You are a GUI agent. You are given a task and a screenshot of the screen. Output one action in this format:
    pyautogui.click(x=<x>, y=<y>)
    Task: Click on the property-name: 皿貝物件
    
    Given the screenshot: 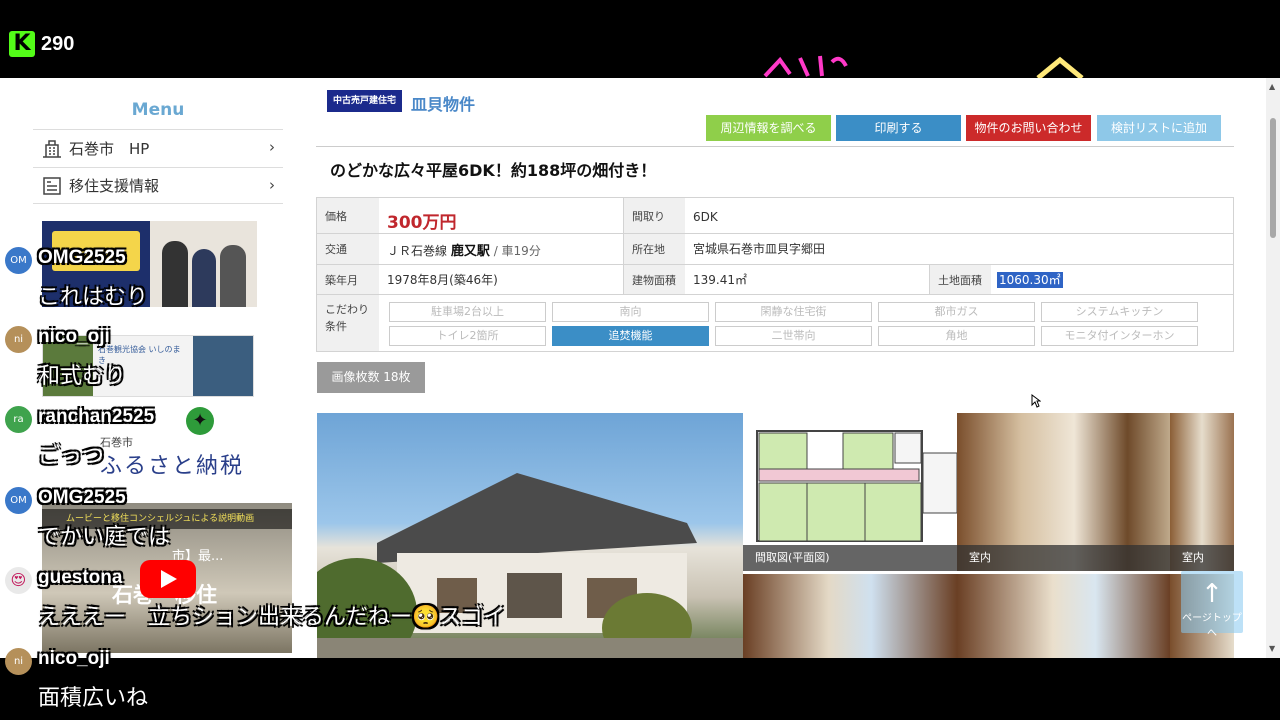 What is the action you would take?
    pyautogui.click(x=443, y=104)
    